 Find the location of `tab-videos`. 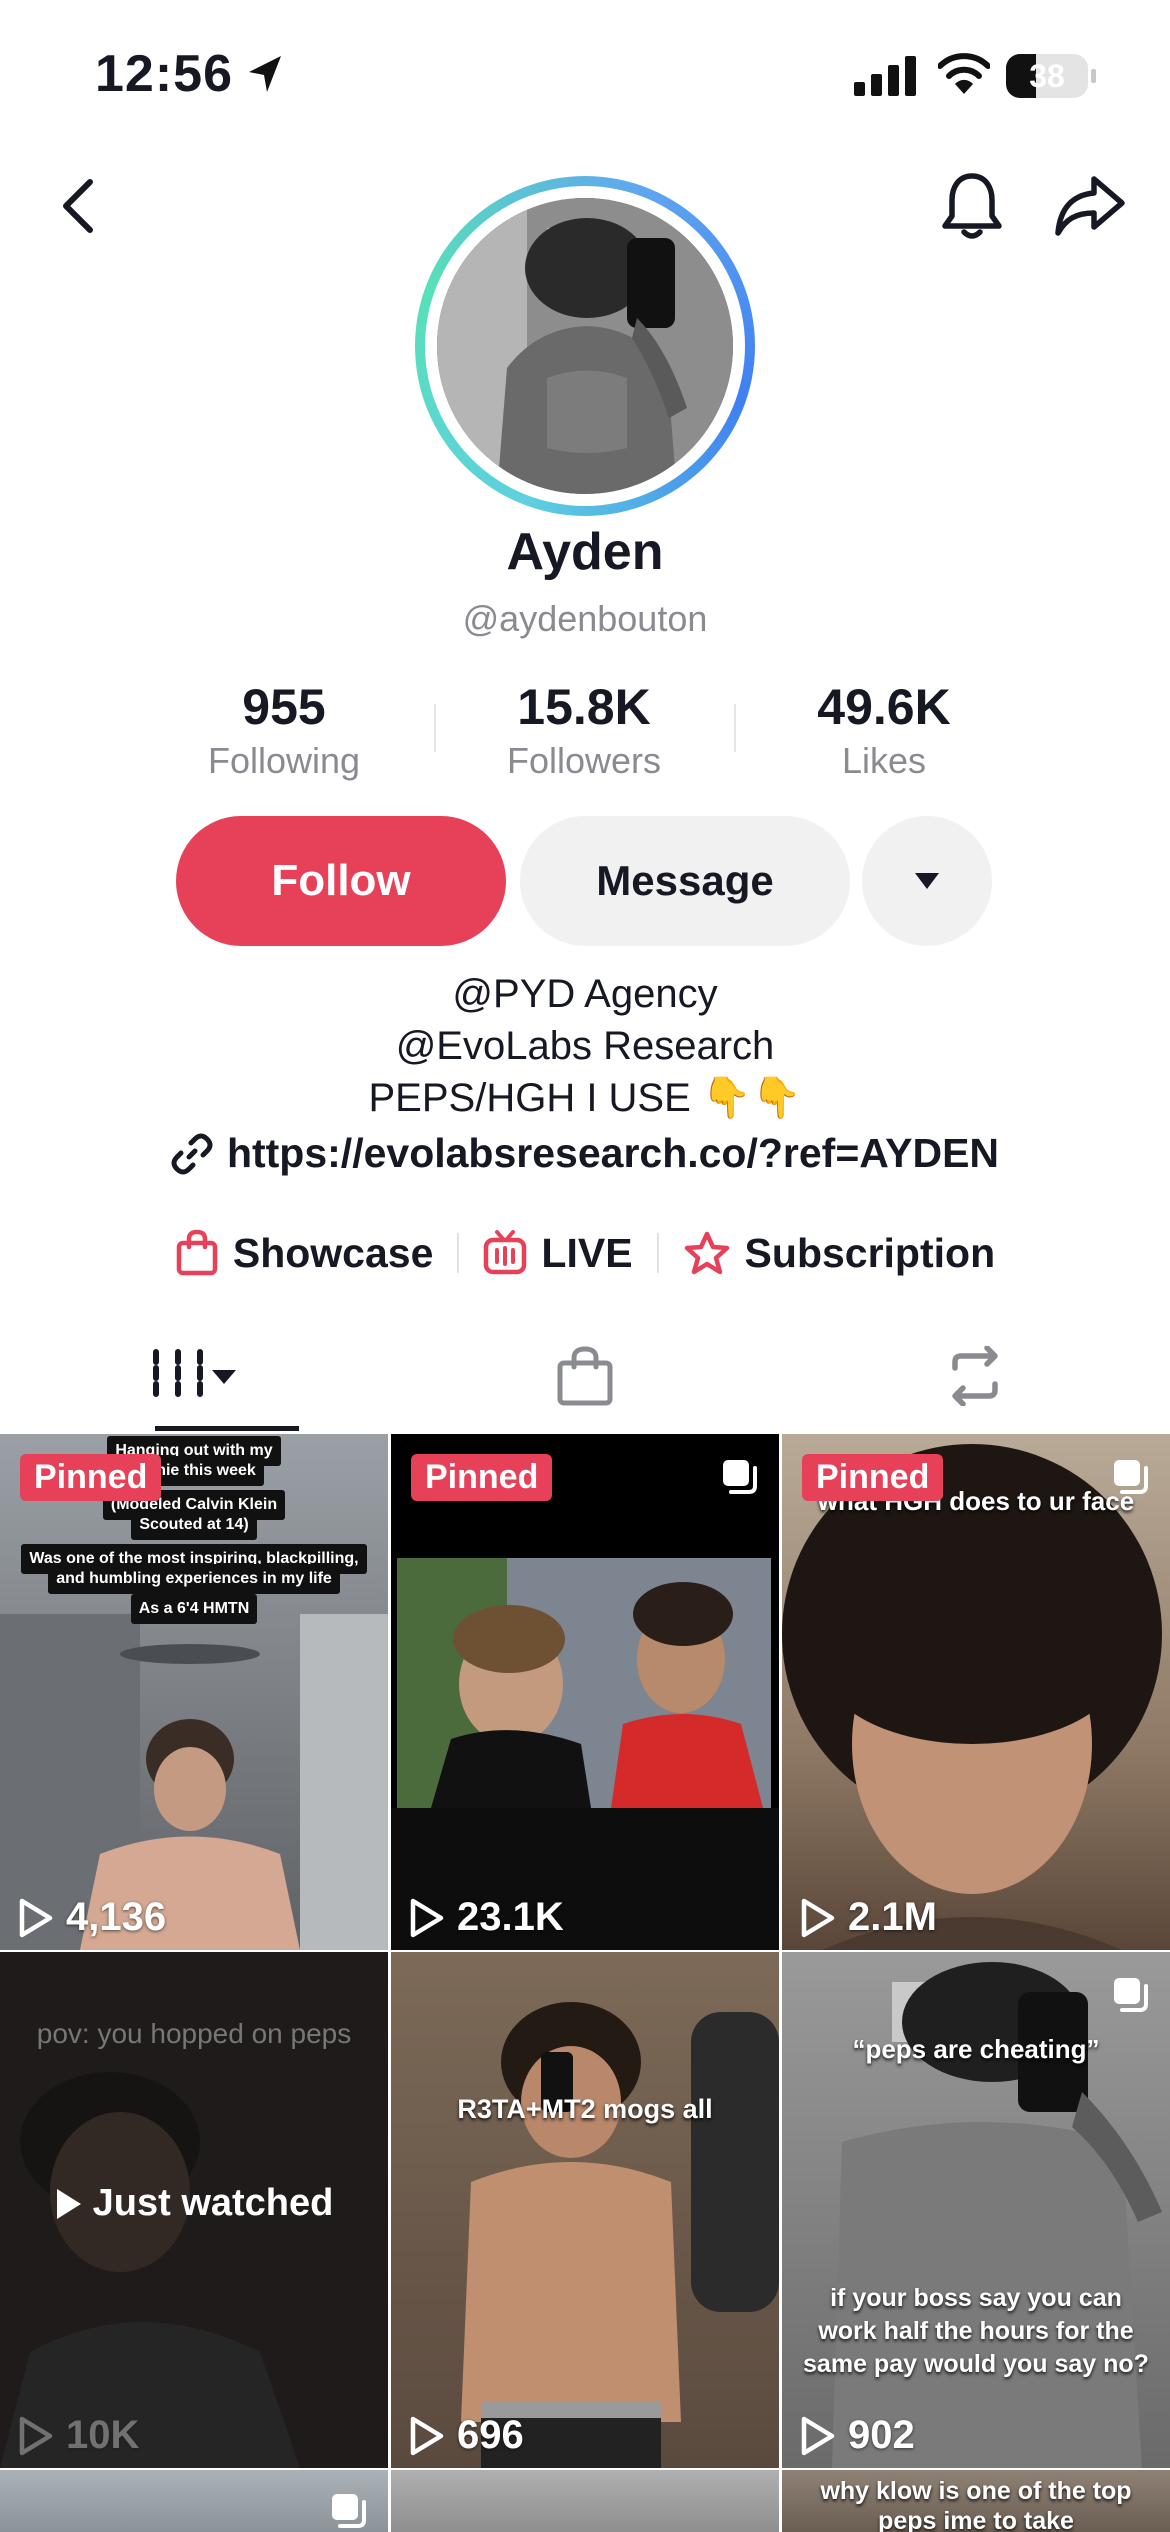

tab-videos is located at coordinates (195, 1376).